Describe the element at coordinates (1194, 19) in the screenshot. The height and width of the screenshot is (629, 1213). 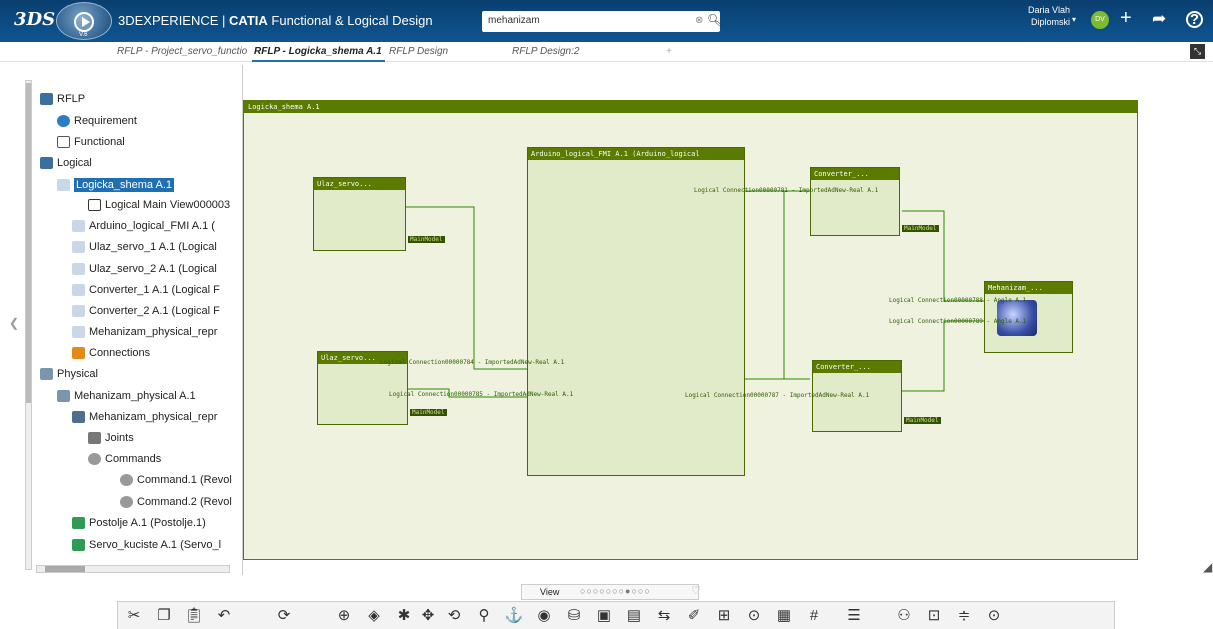
I see `help-icon: ?` at that location.